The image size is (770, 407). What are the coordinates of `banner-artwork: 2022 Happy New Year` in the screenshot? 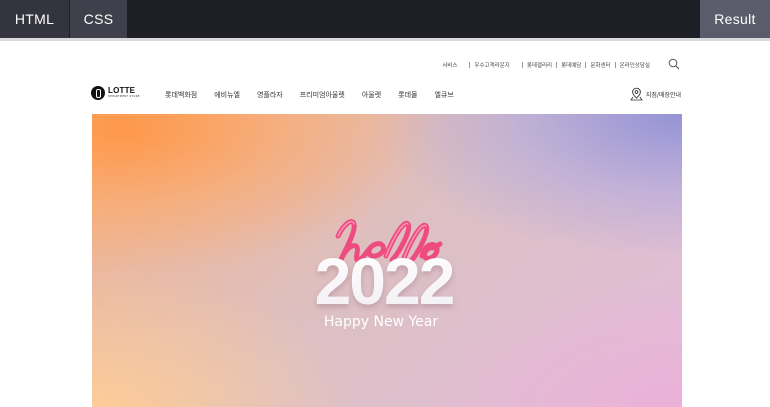 It's located at (385, 274).